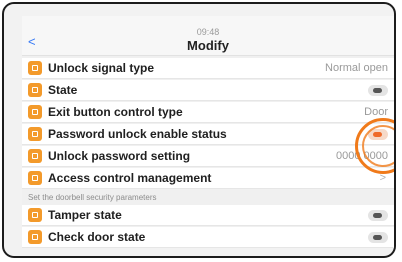  What do you see at coordinates (362, 156) in the screenshot?
I see `row-value: 0000 0000` at bounding box center [362, 156].